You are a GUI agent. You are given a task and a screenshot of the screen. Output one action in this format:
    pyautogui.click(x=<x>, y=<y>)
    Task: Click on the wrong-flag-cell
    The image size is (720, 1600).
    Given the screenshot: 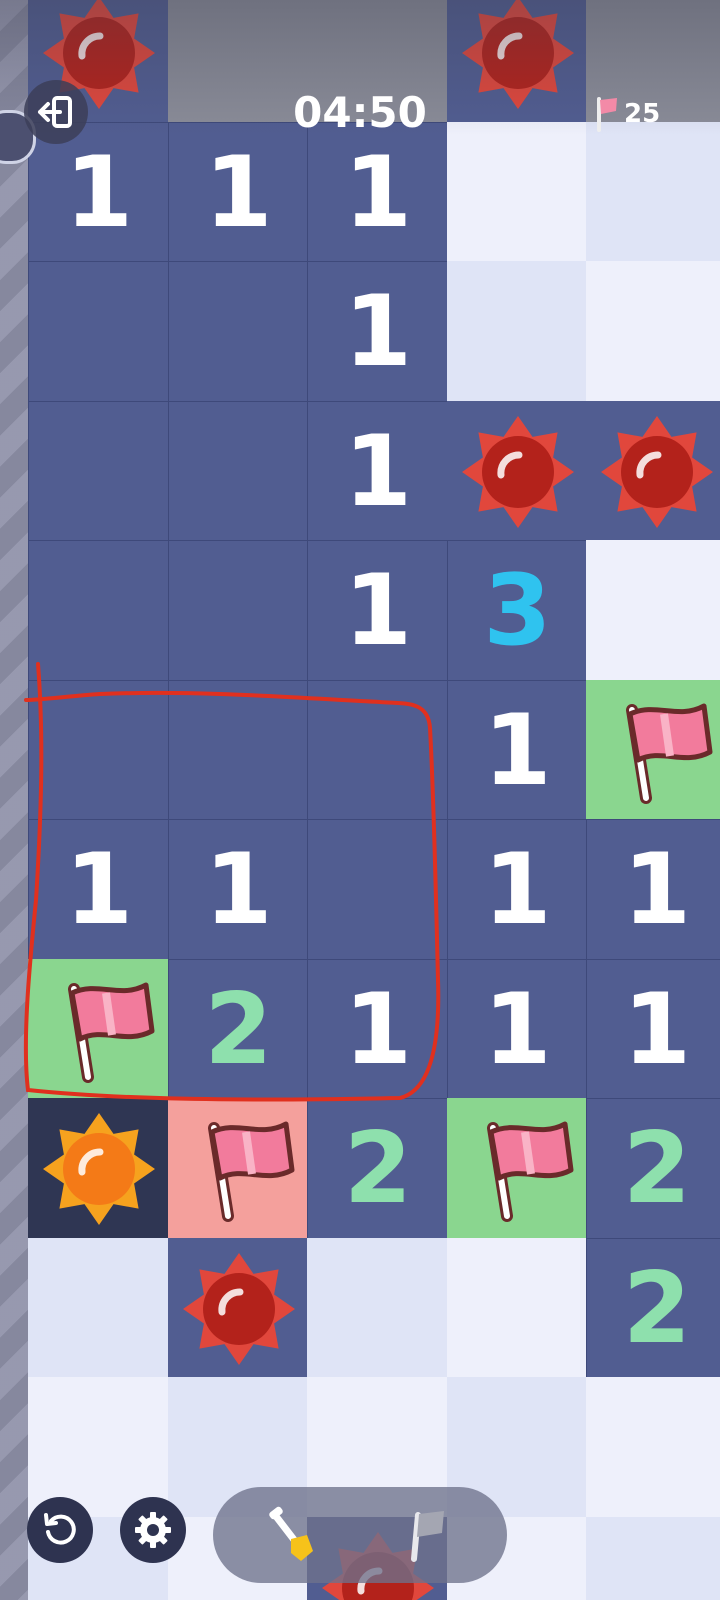 What is the action you would take?
    pyautogui.click(x=238, y=1169)
    